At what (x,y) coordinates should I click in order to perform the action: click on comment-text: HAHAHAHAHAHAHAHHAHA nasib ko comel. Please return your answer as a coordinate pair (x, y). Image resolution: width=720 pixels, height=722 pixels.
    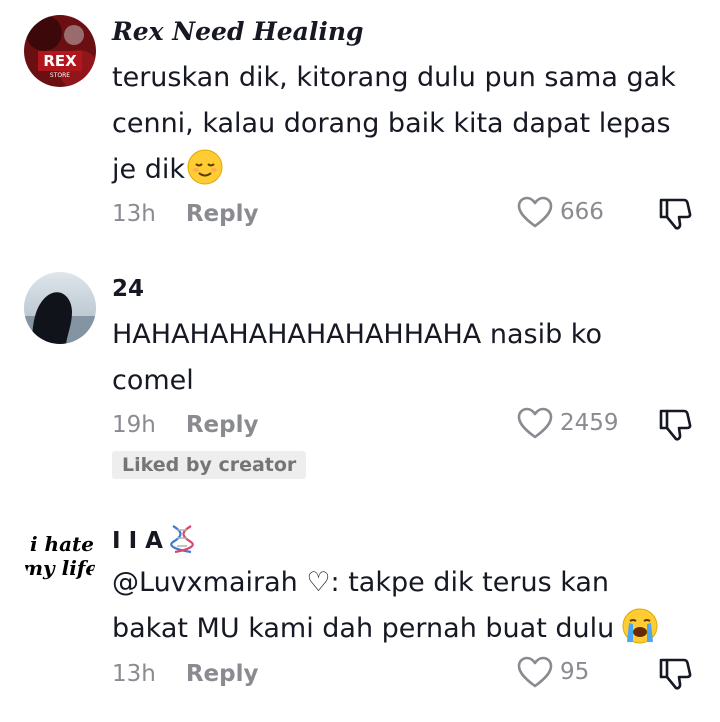
    Looking at the image, I should click on (357, 357).